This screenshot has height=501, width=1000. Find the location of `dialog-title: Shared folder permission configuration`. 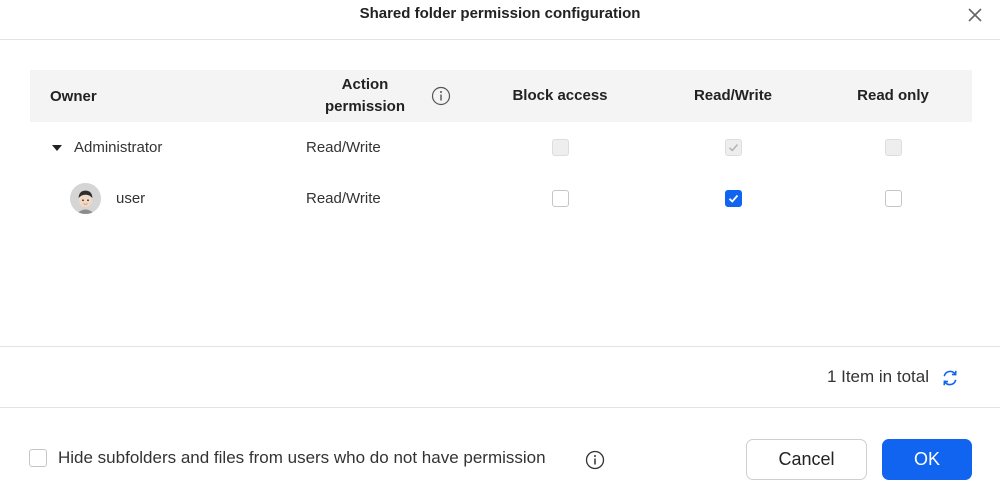

dialog-title: Shared folder permission configuration is located at coordinates (500, 13).